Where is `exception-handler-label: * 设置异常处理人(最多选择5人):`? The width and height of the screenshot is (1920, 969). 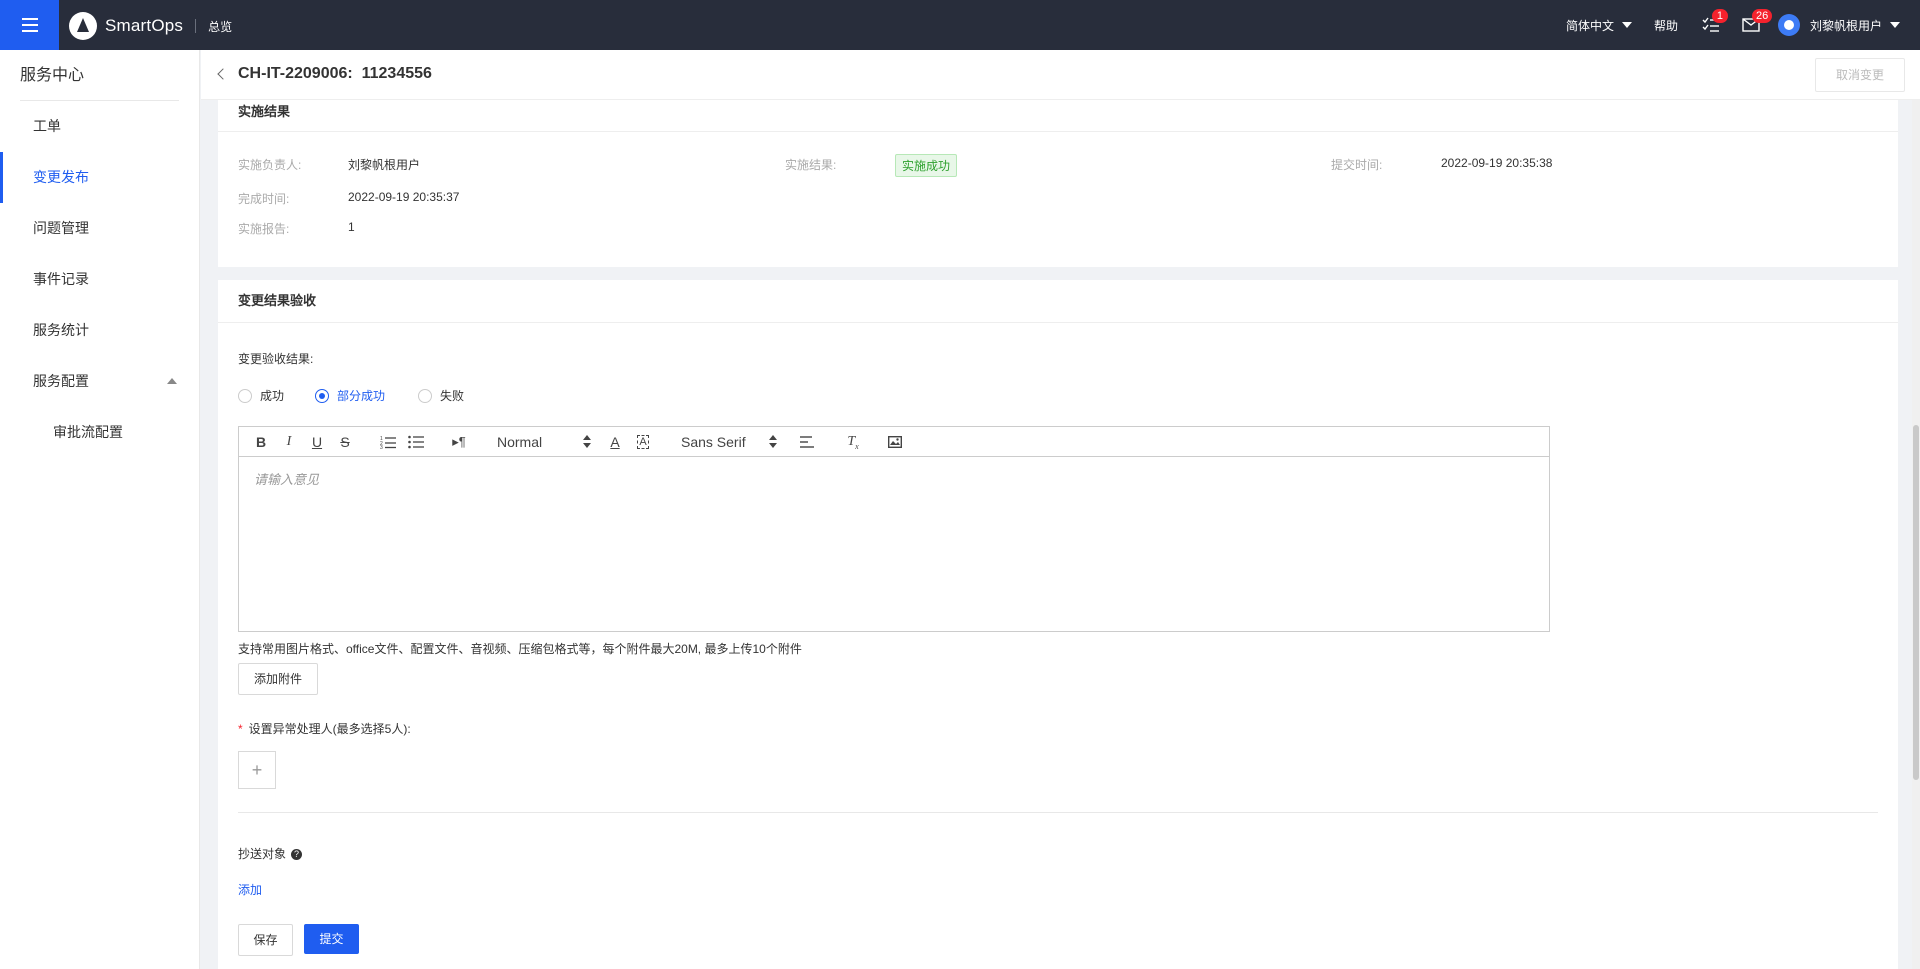
exception-handler-label: * 设置异常处理人(最多选择5人): is located at coordinates (324, 728).